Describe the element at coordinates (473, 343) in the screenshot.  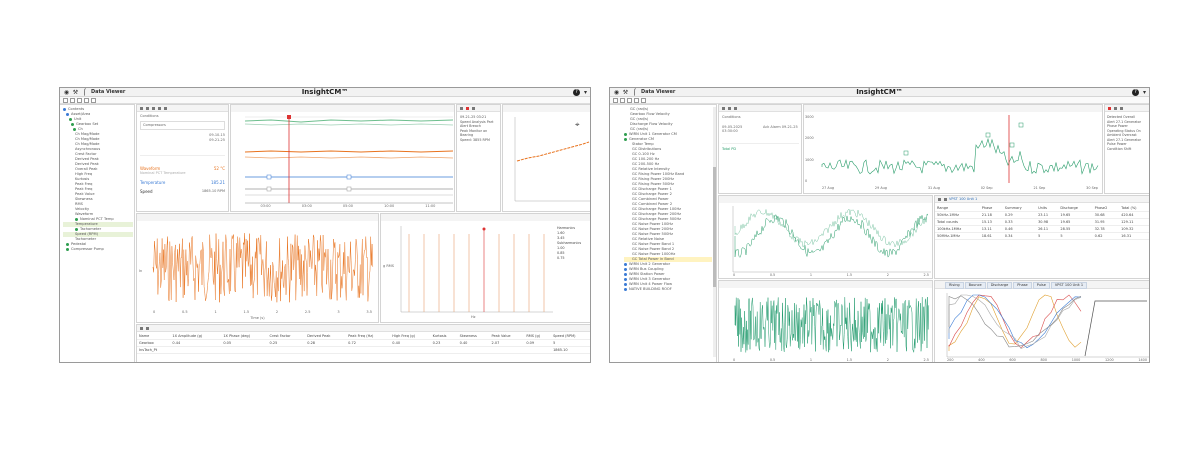
I see `table-cell: 0.40` at that location.